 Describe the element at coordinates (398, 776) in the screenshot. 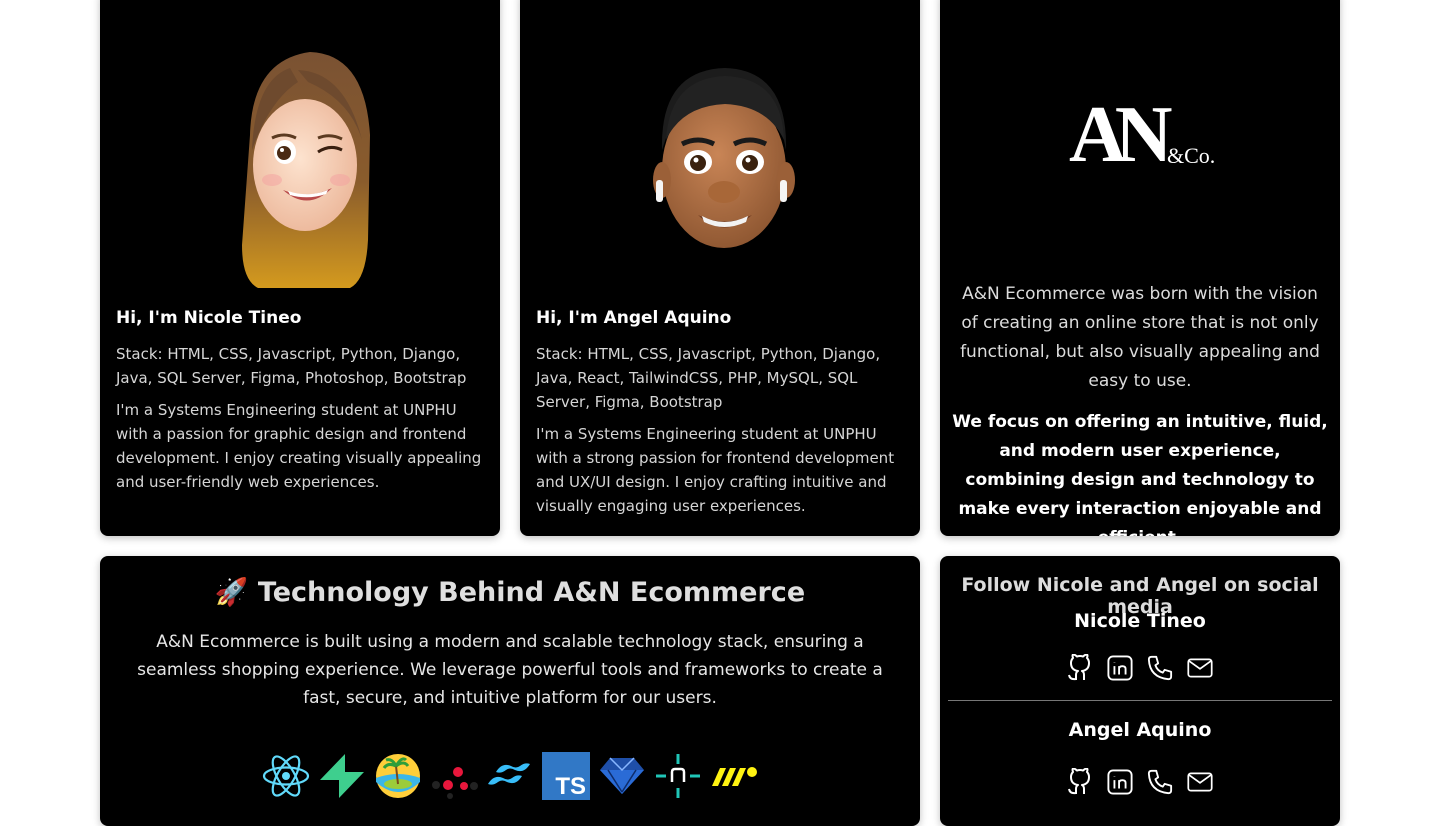

I see `island-icon` at that location.